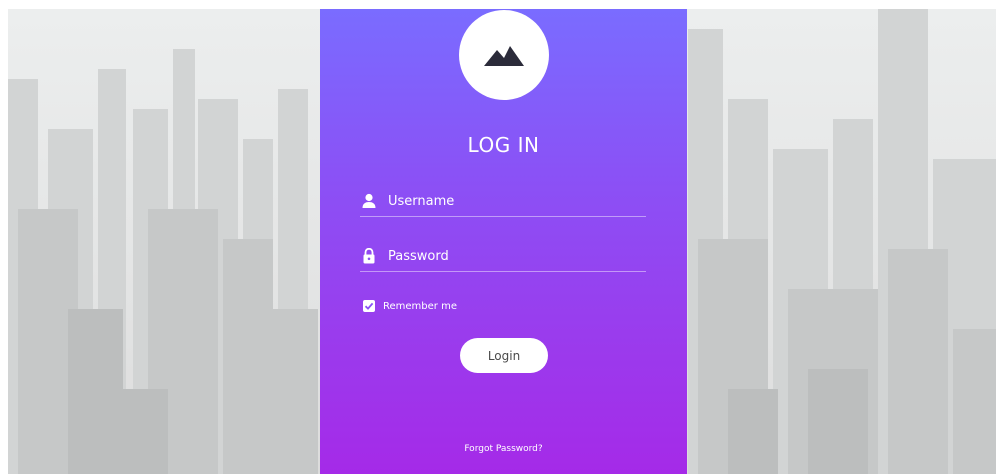  I want to click on username-field, so click(503, 203).